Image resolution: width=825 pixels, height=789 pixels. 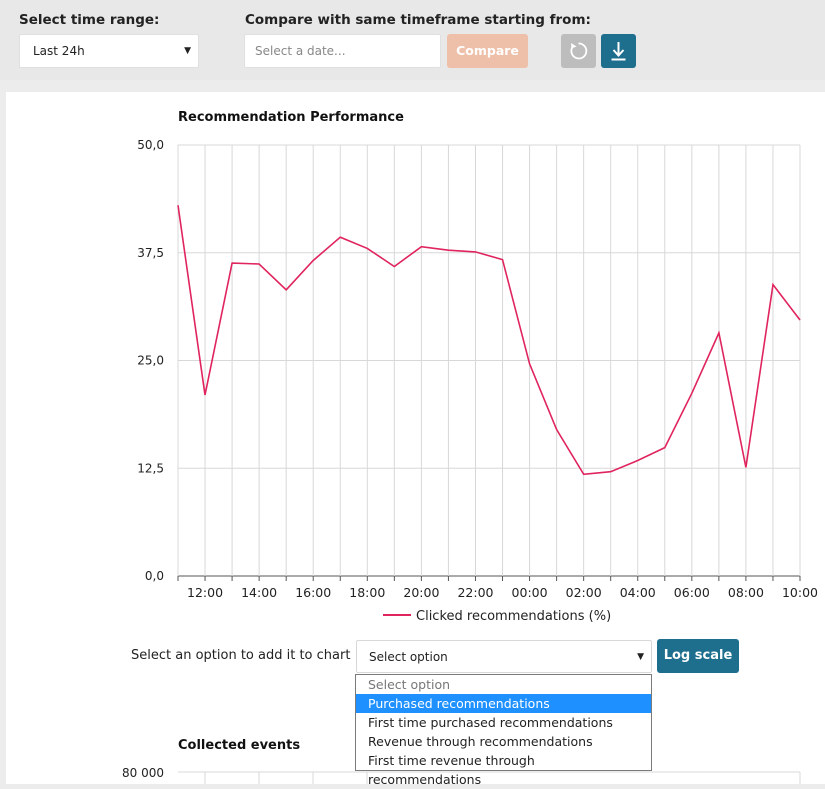 I want to click on dropdown-item: Revenue through recommendations, so click(x=503, y=741).